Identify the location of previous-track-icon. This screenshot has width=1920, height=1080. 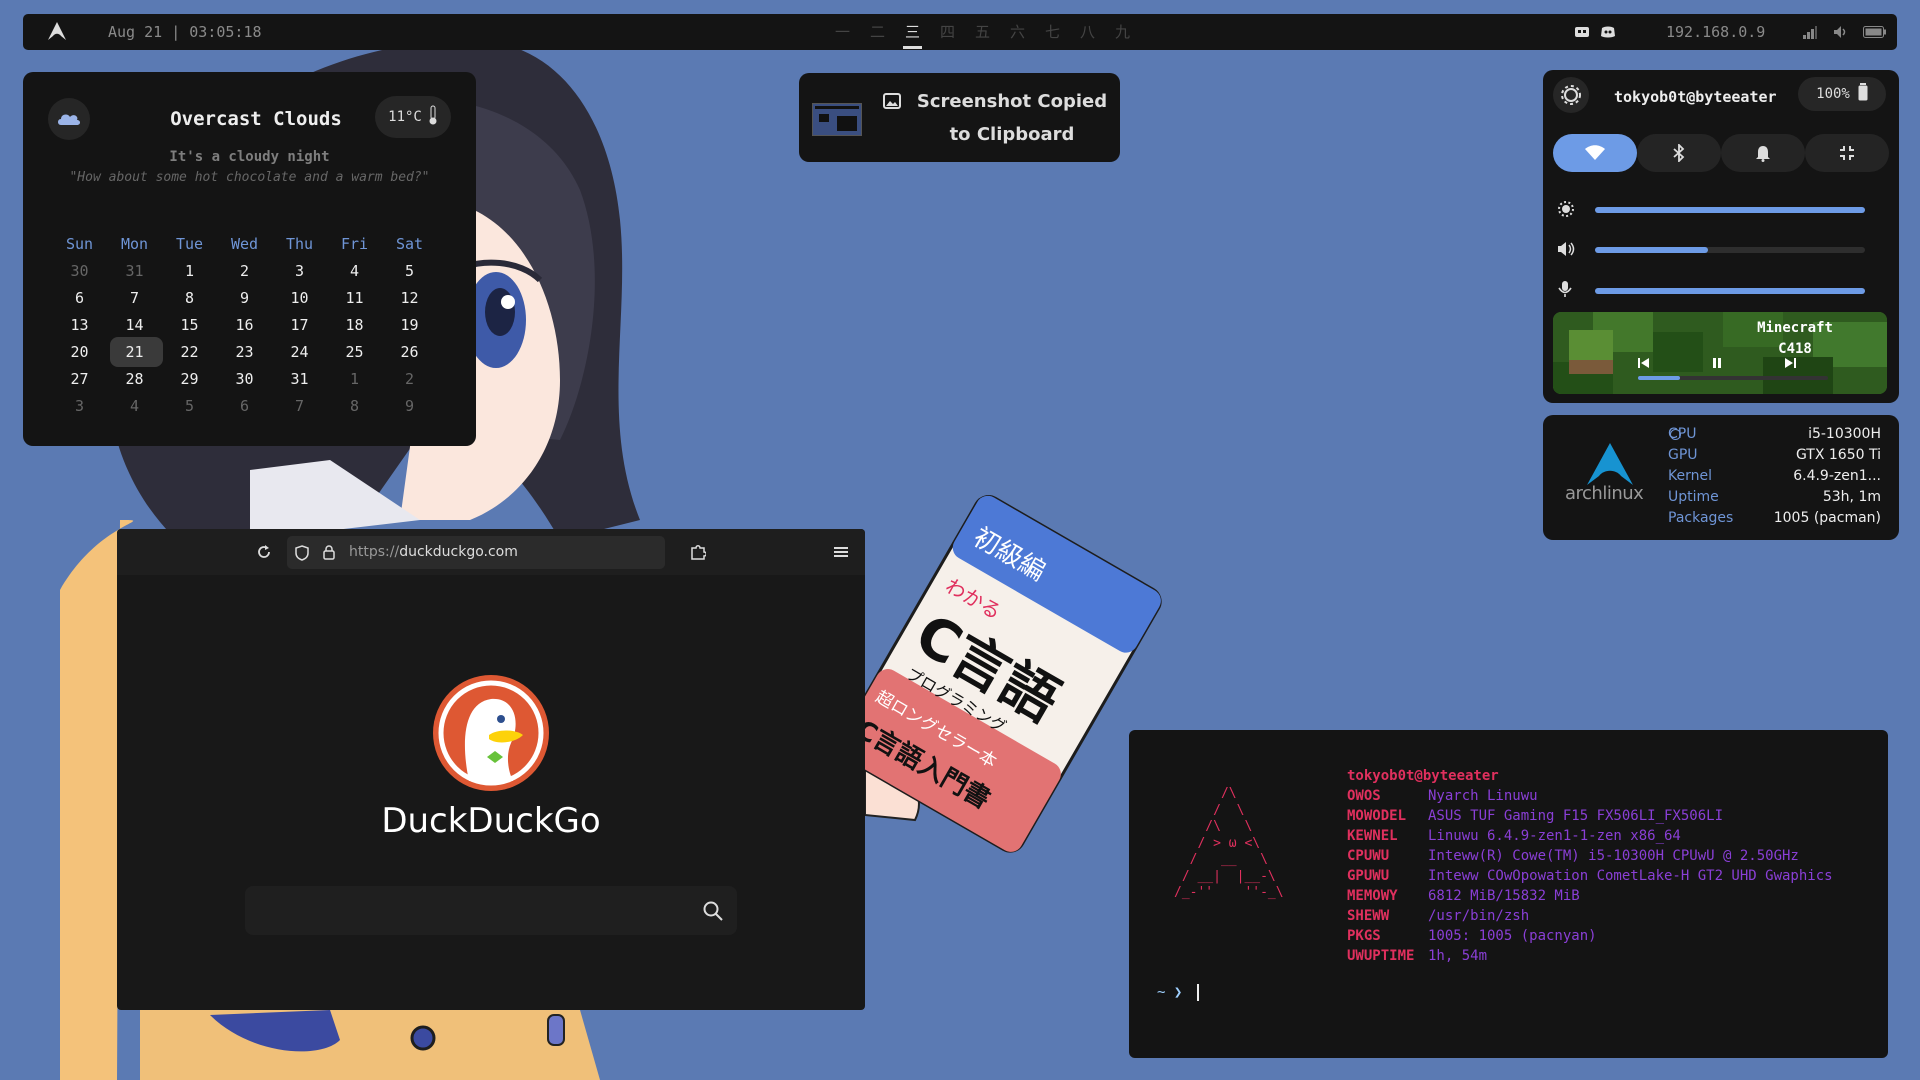
(1644, 363).